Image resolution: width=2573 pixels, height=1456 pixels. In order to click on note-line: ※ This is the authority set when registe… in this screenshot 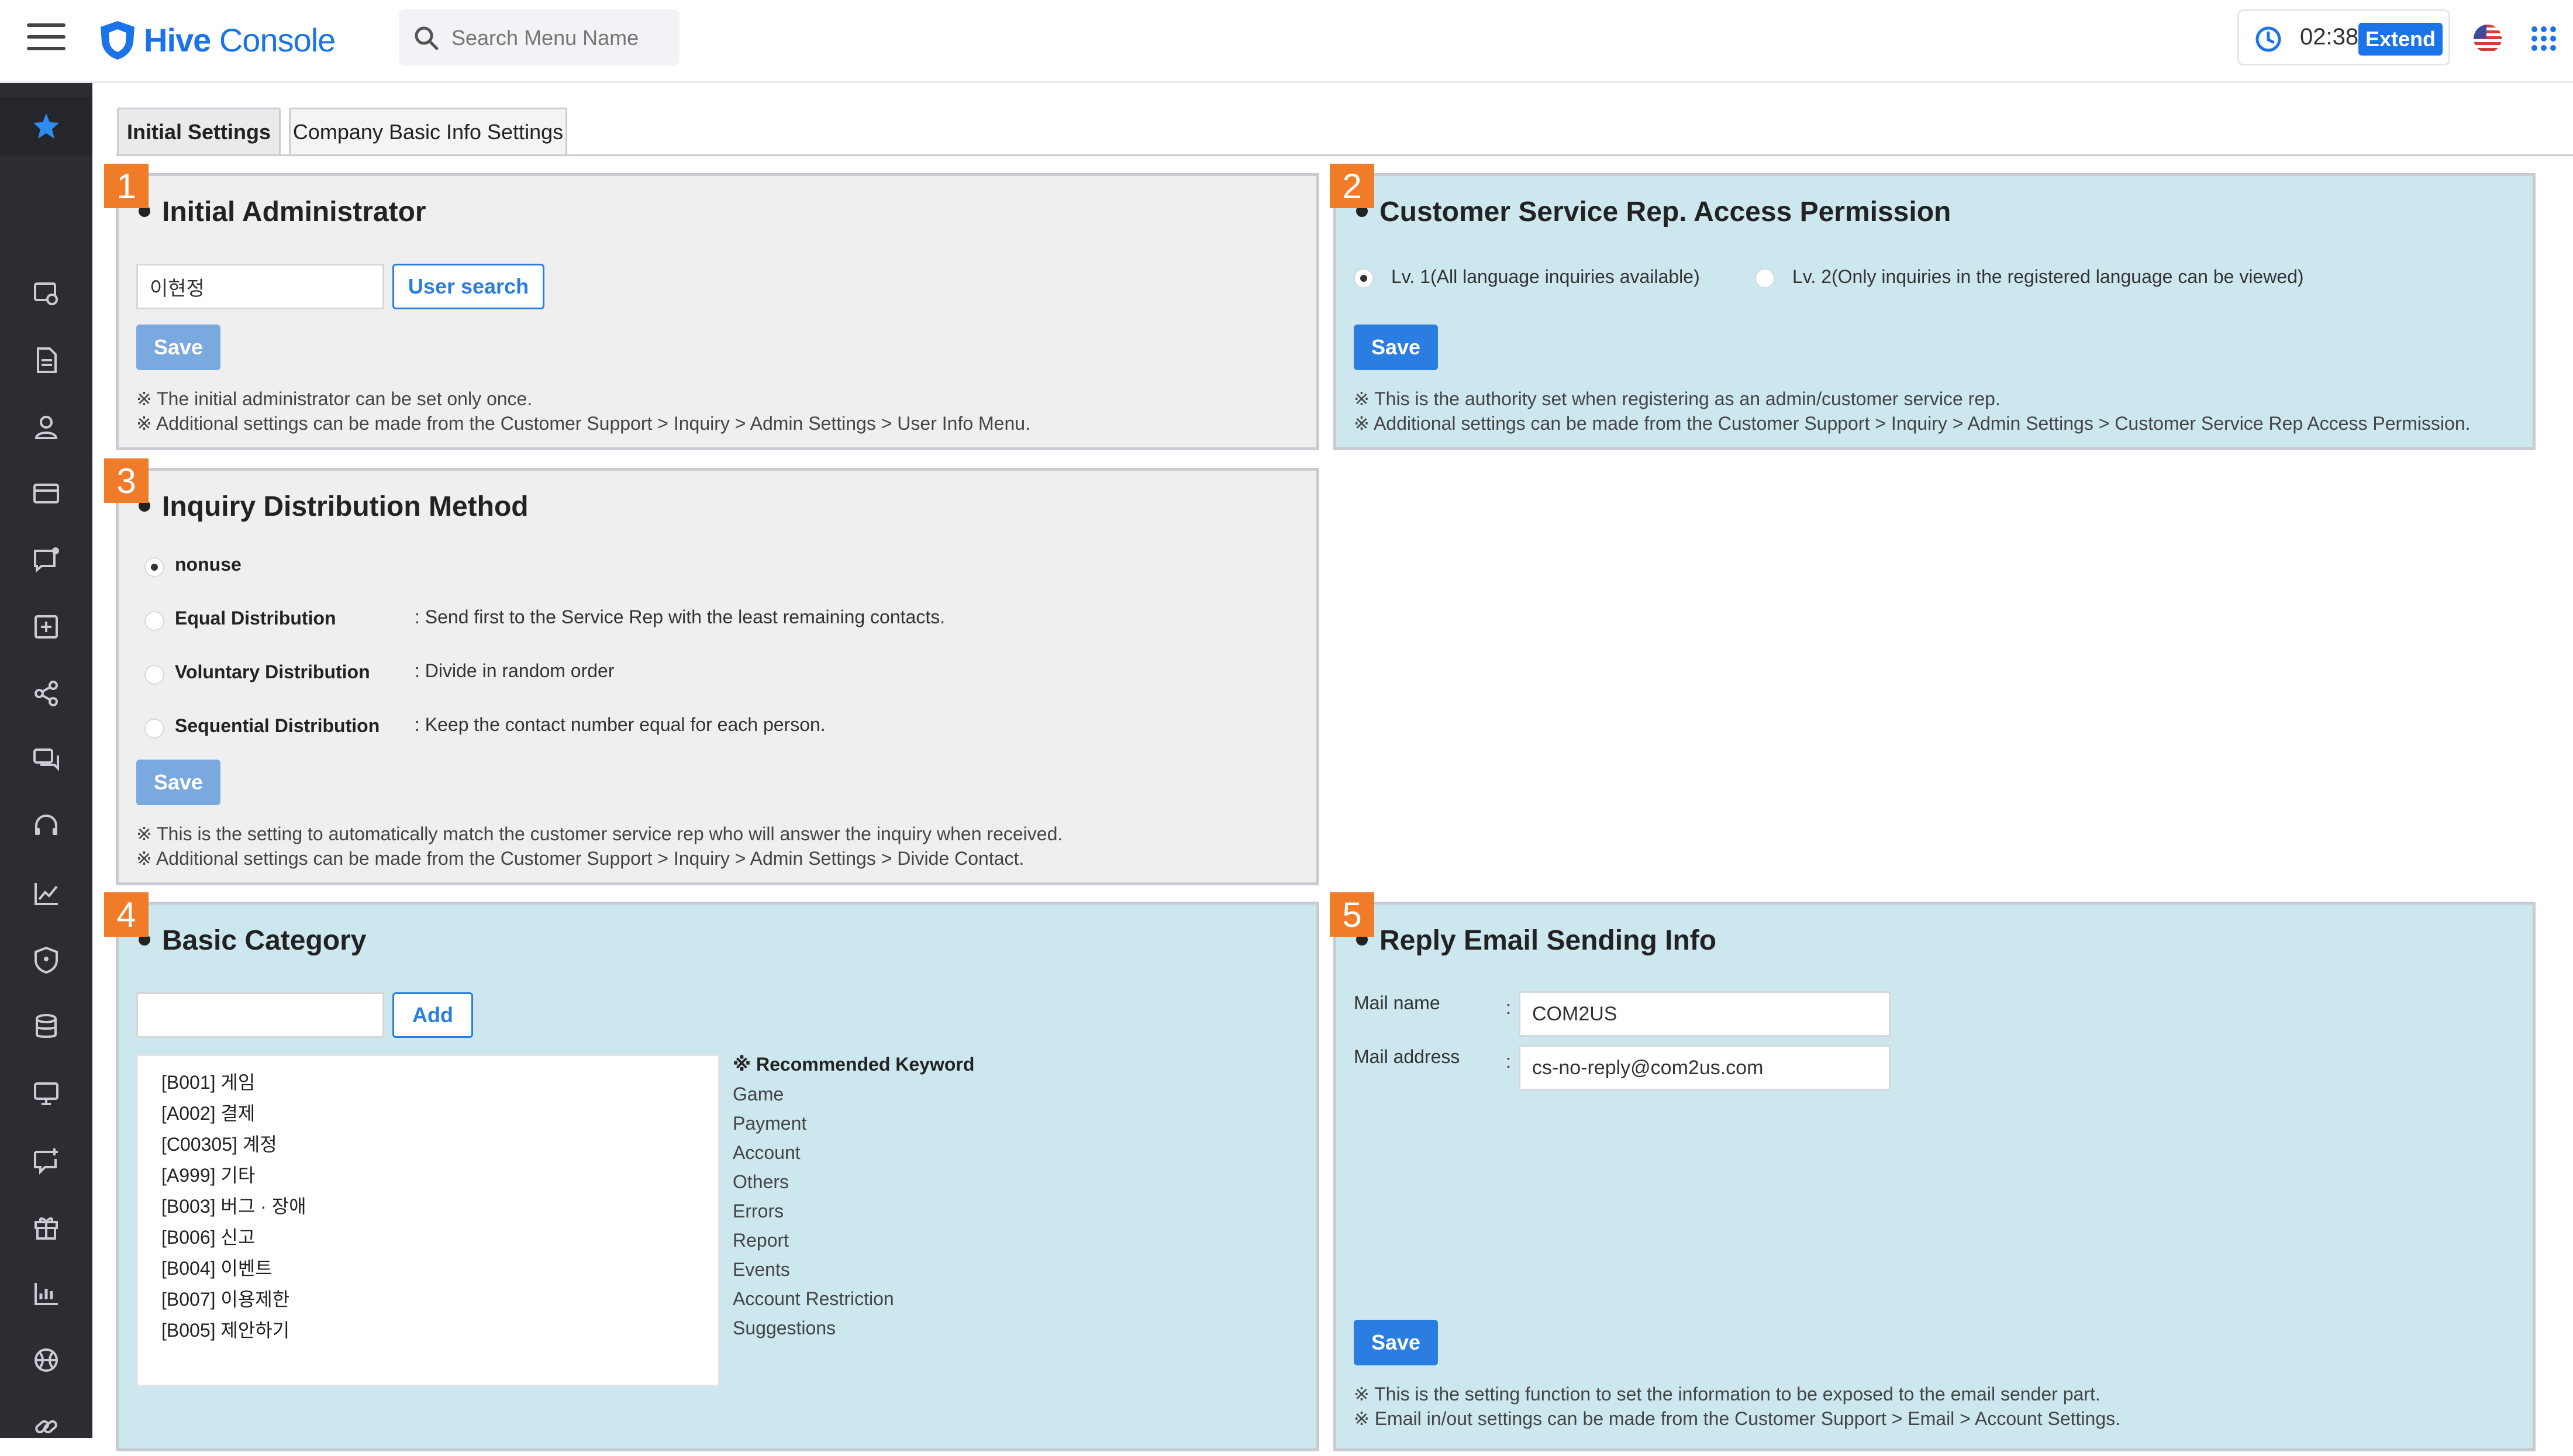, I will do `click(1677, 398)`.